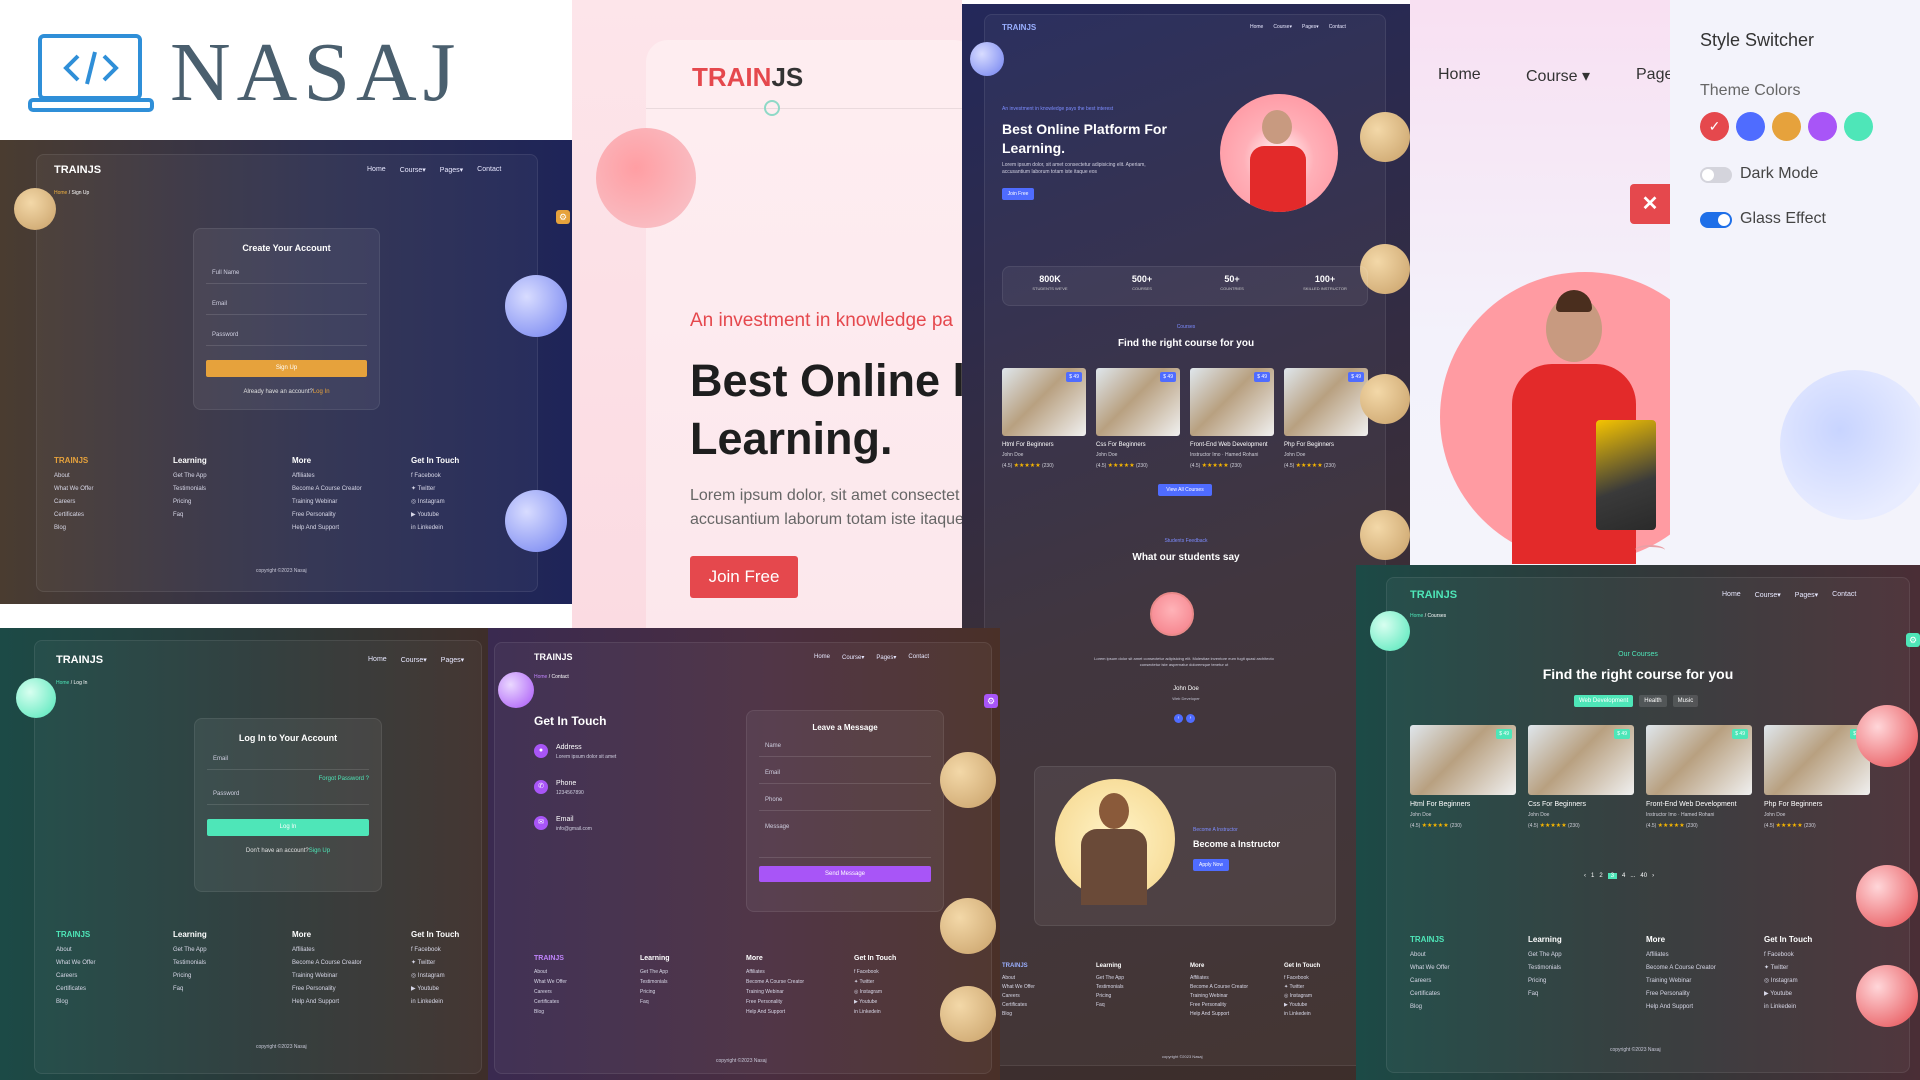  Describe the element at coordinates (1716, 220) in the screenshot. I see `glass-effect-toggle` at that location.